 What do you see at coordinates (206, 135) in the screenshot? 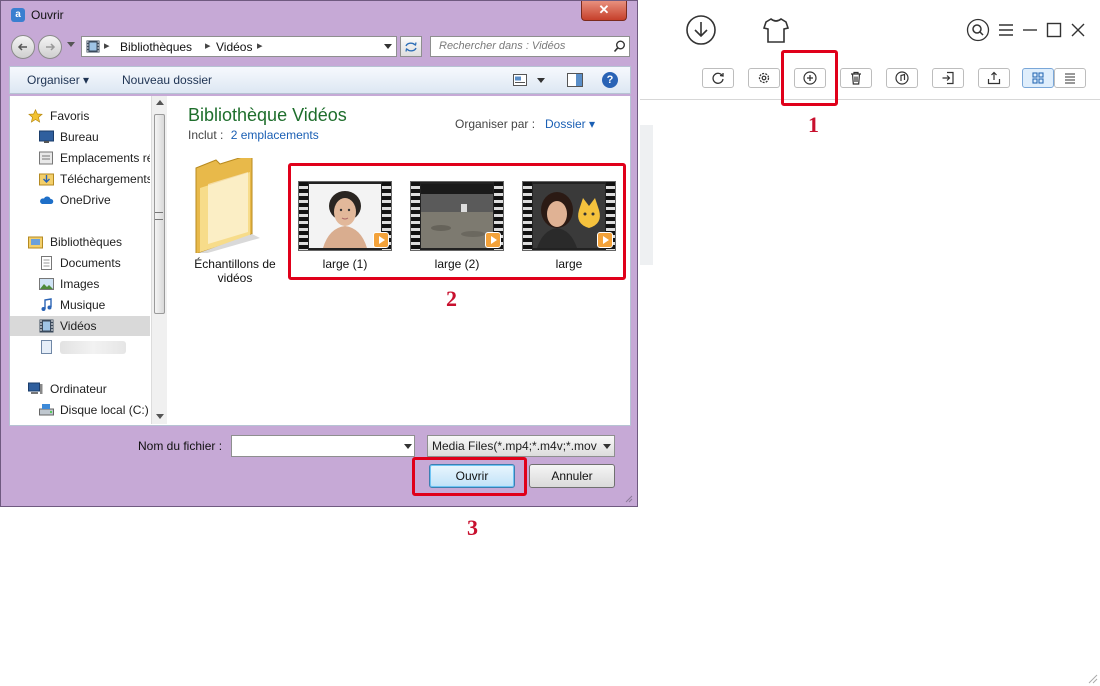
I see `includes-label: Inclut :` at bounding box center [206, 135].